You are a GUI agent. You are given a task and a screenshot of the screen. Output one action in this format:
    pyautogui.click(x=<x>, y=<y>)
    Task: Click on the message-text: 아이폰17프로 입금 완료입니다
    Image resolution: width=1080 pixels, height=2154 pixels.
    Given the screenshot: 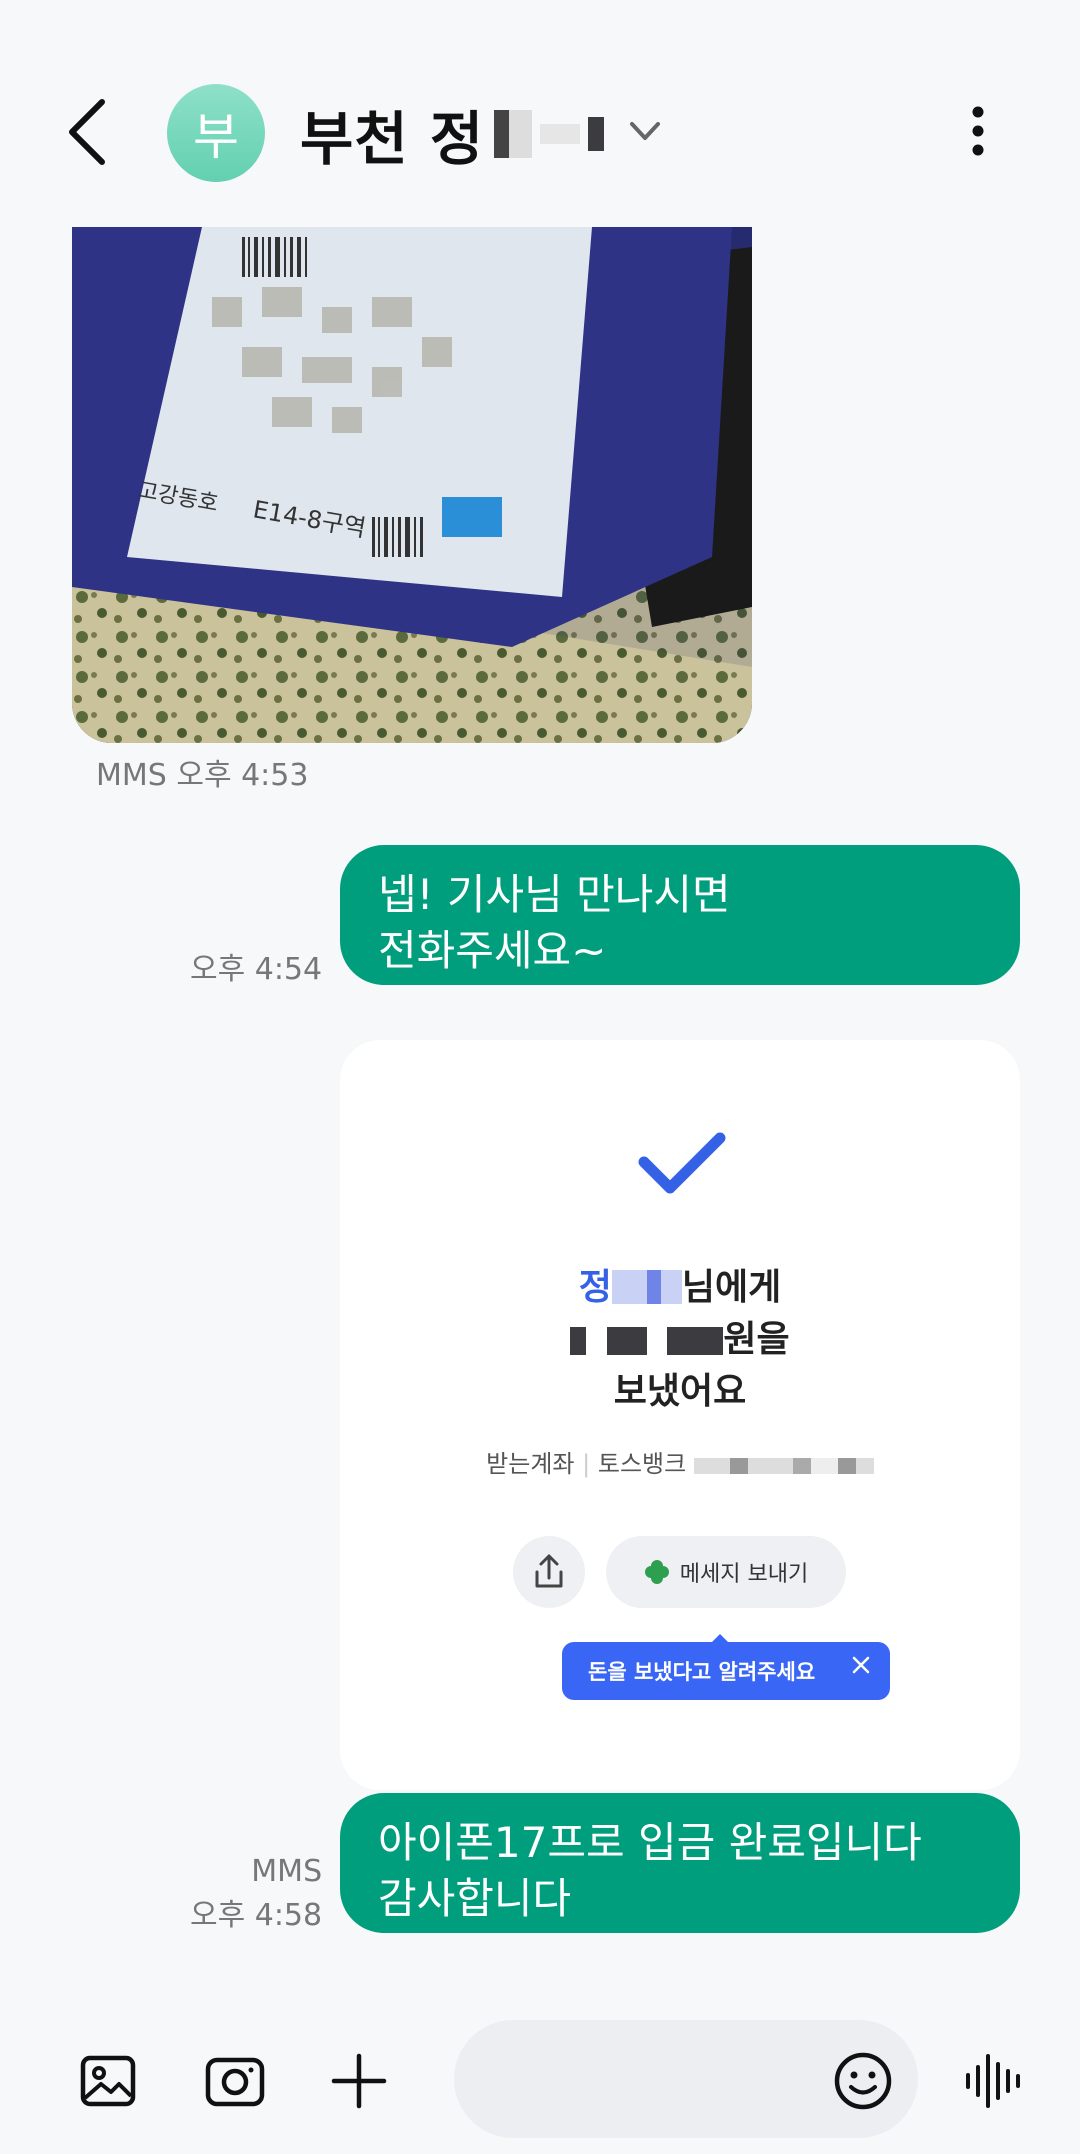 What is the action you would take?
    pyautogui.click(x=650, y=1842)
    